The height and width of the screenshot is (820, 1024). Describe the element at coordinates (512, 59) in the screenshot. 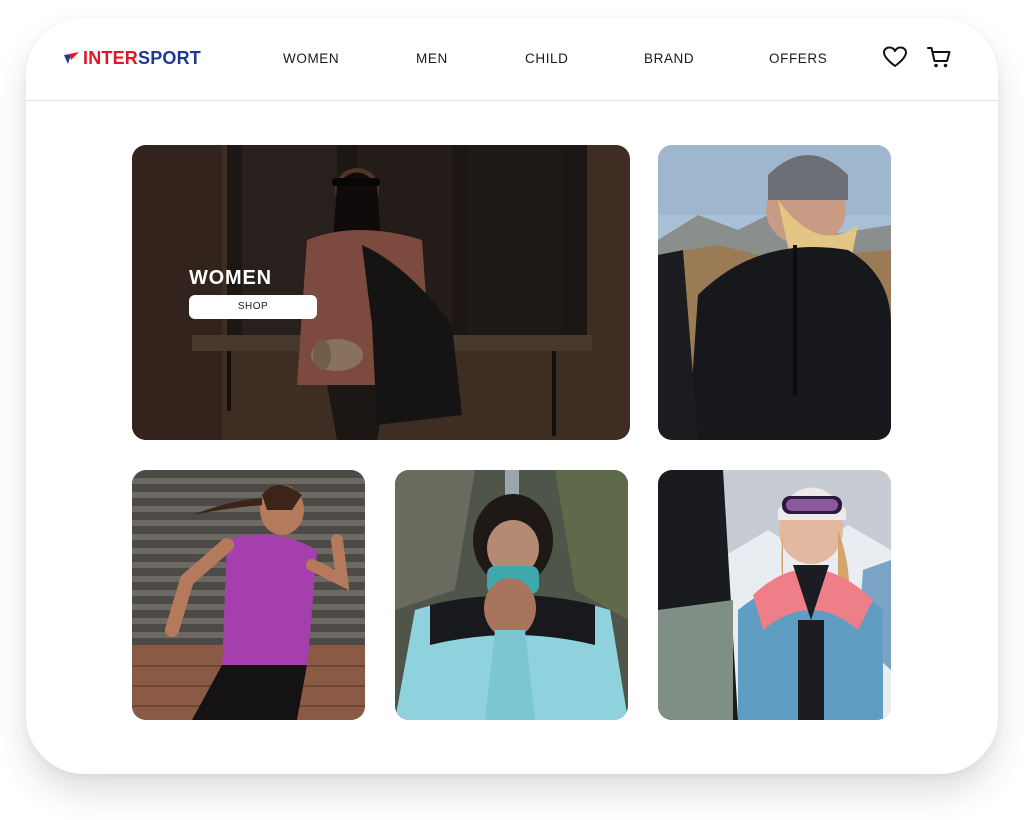

I see `site-header: INTERSPORT WOMEN MEN CHILD BRAND OFFERS` at that location.